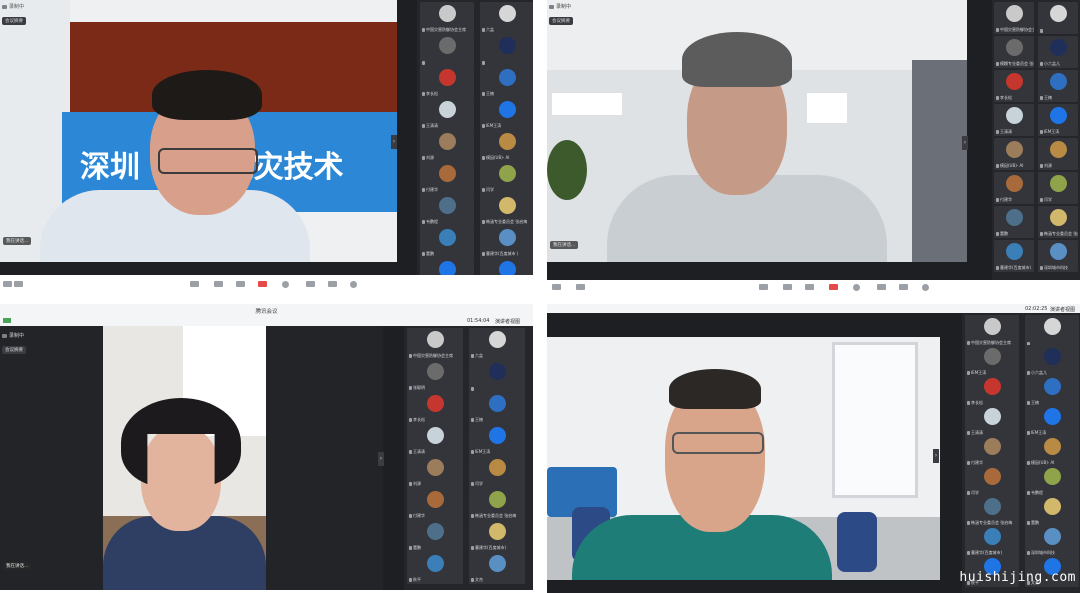 The image size is (1080, 593). I want to click on participant-tile: 张聪明, so click(435, 376).